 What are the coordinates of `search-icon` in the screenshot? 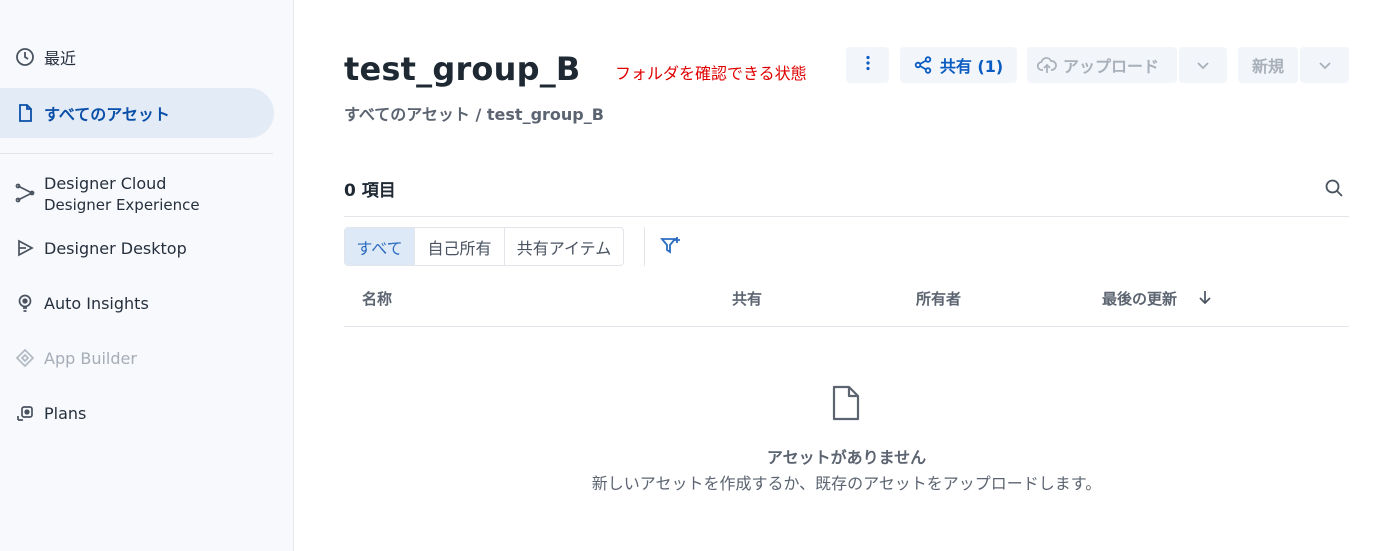 It's located at (1334, 188).